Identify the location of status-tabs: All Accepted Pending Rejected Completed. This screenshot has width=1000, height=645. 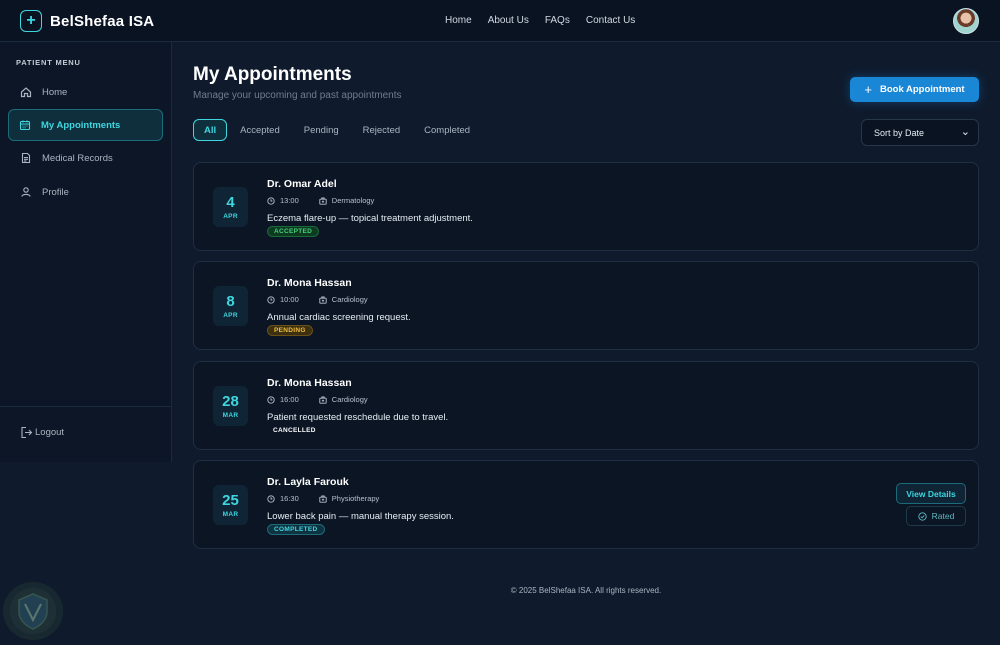
(337, 130).